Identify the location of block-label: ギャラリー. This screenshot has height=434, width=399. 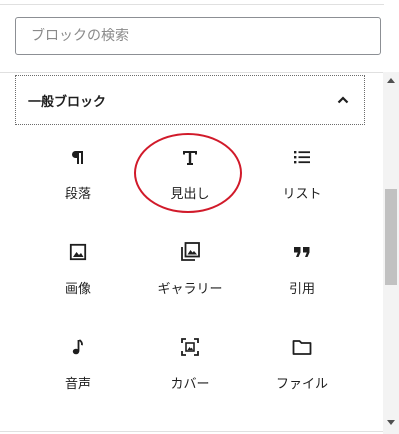
(190, 289).